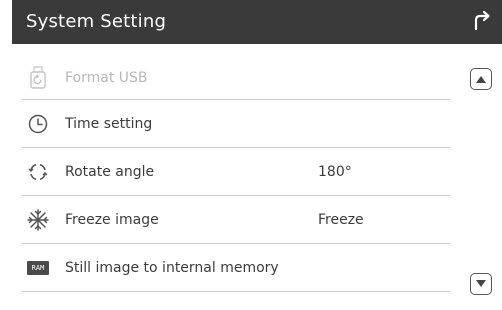 Image resolution: width=502 pixels, height=310 pixels. What do you see at coordinates (6, 155) in the screenshot?
I see `left-margin` at bounding box center [6, 155].